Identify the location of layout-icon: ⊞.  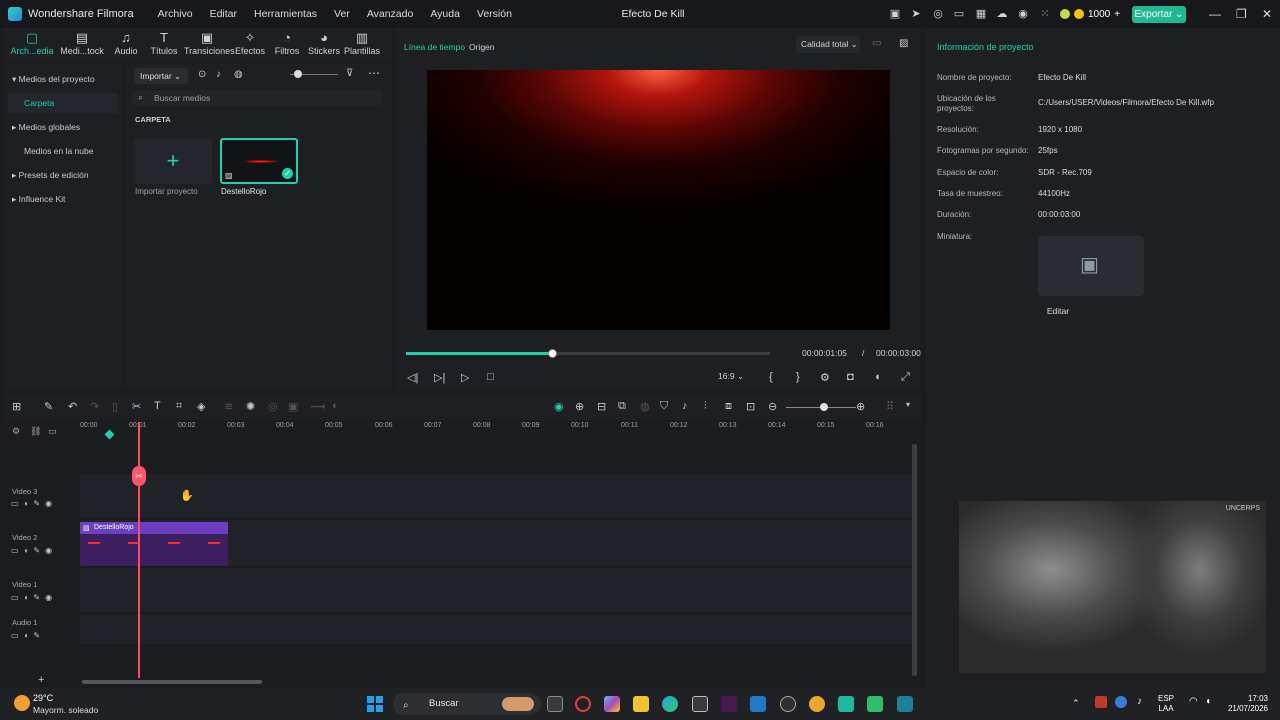
(16, 406).